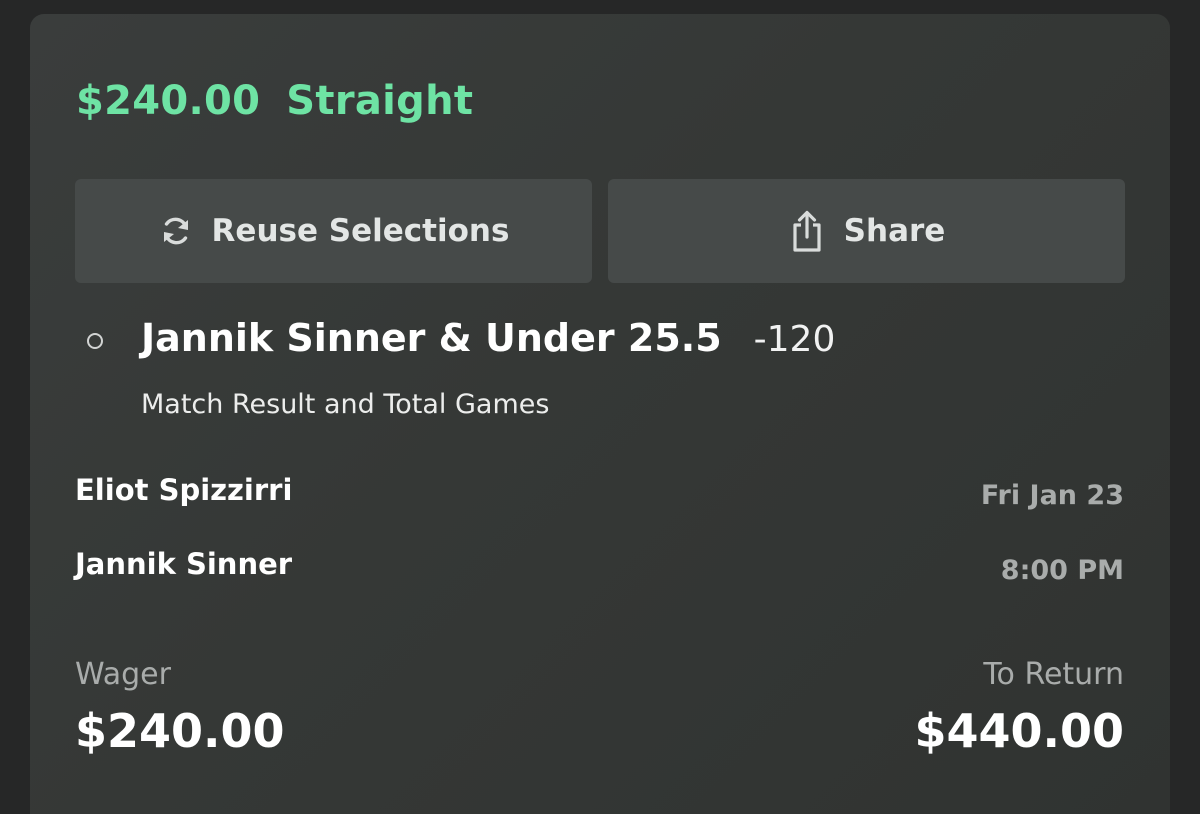 This screenshot has width=1200, height=814. I want to click on event-time: 8:00 PM, so click(1062, 570).